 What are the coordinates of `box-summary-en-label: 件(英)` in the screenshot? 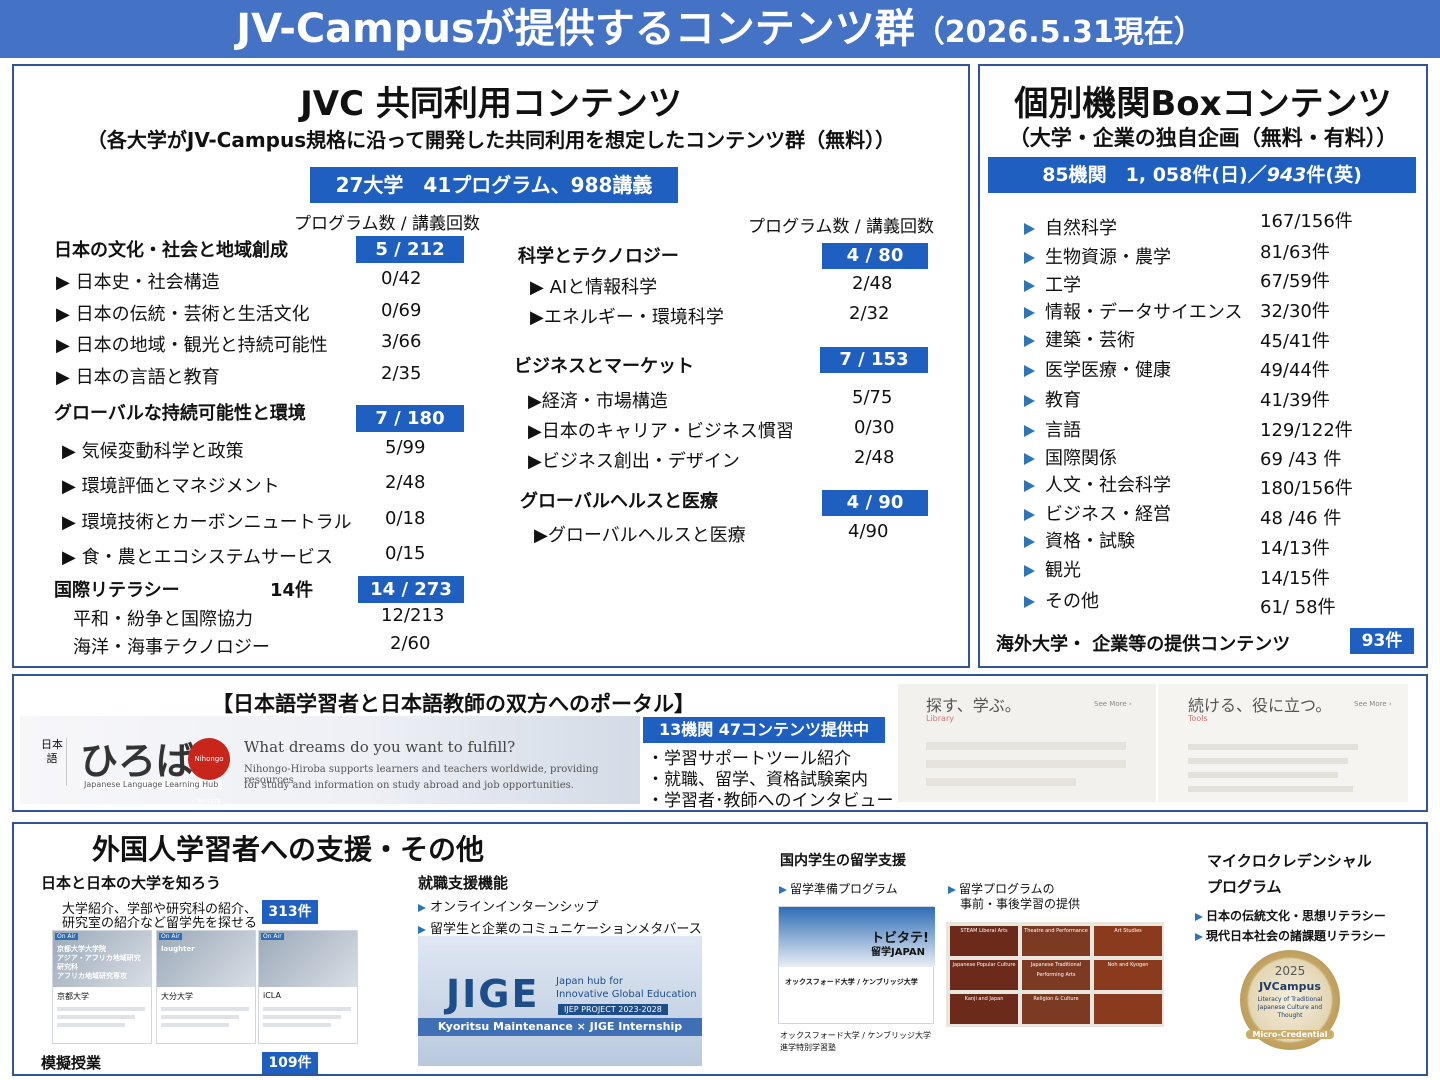 It's located at (1334, 175).